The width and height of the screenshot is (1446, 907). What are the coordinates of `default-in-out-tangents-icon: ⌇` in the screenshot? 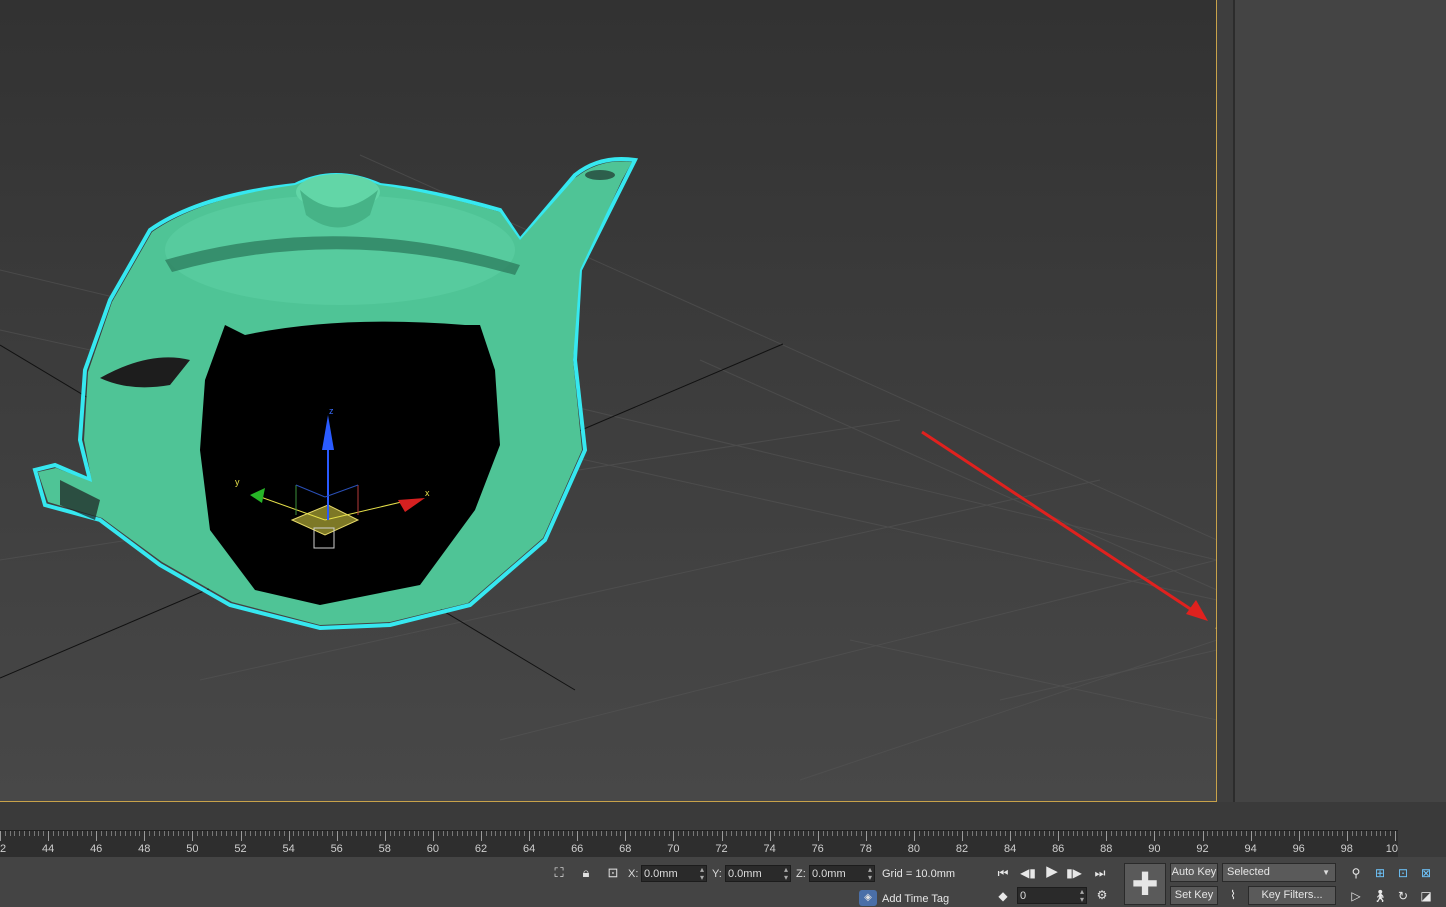 It's located at (1233, 895).